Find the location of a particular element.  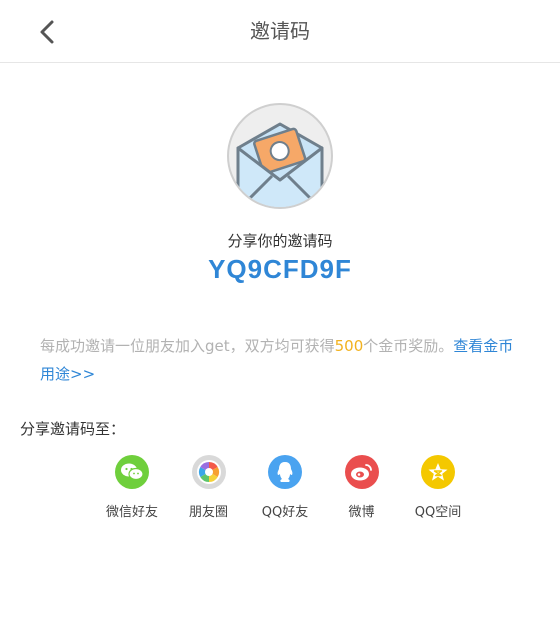

wechat-icon is located at coordinates (132, 472).